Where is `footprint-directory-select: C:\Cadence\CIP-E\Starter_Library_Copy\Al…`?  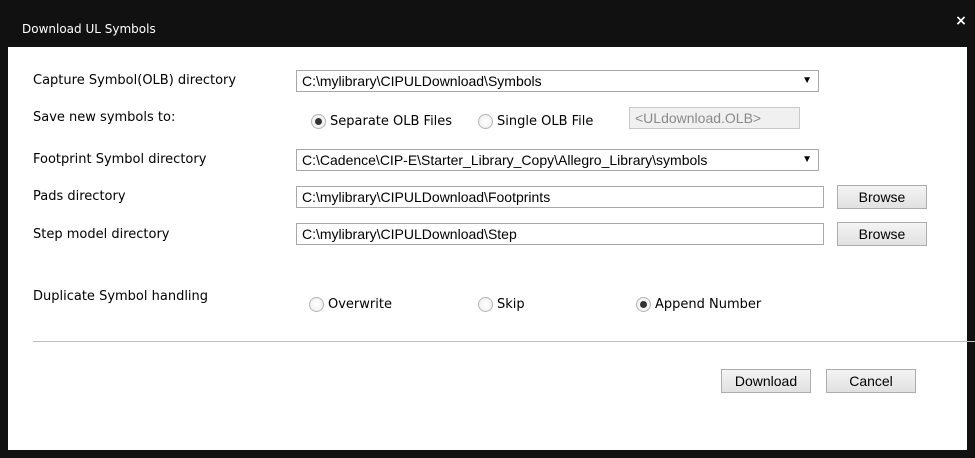 footprint-directory-select: C:\Cadence\CIP-E\Starter_Library_Copy\Al… is located at coordinates (557, 160).